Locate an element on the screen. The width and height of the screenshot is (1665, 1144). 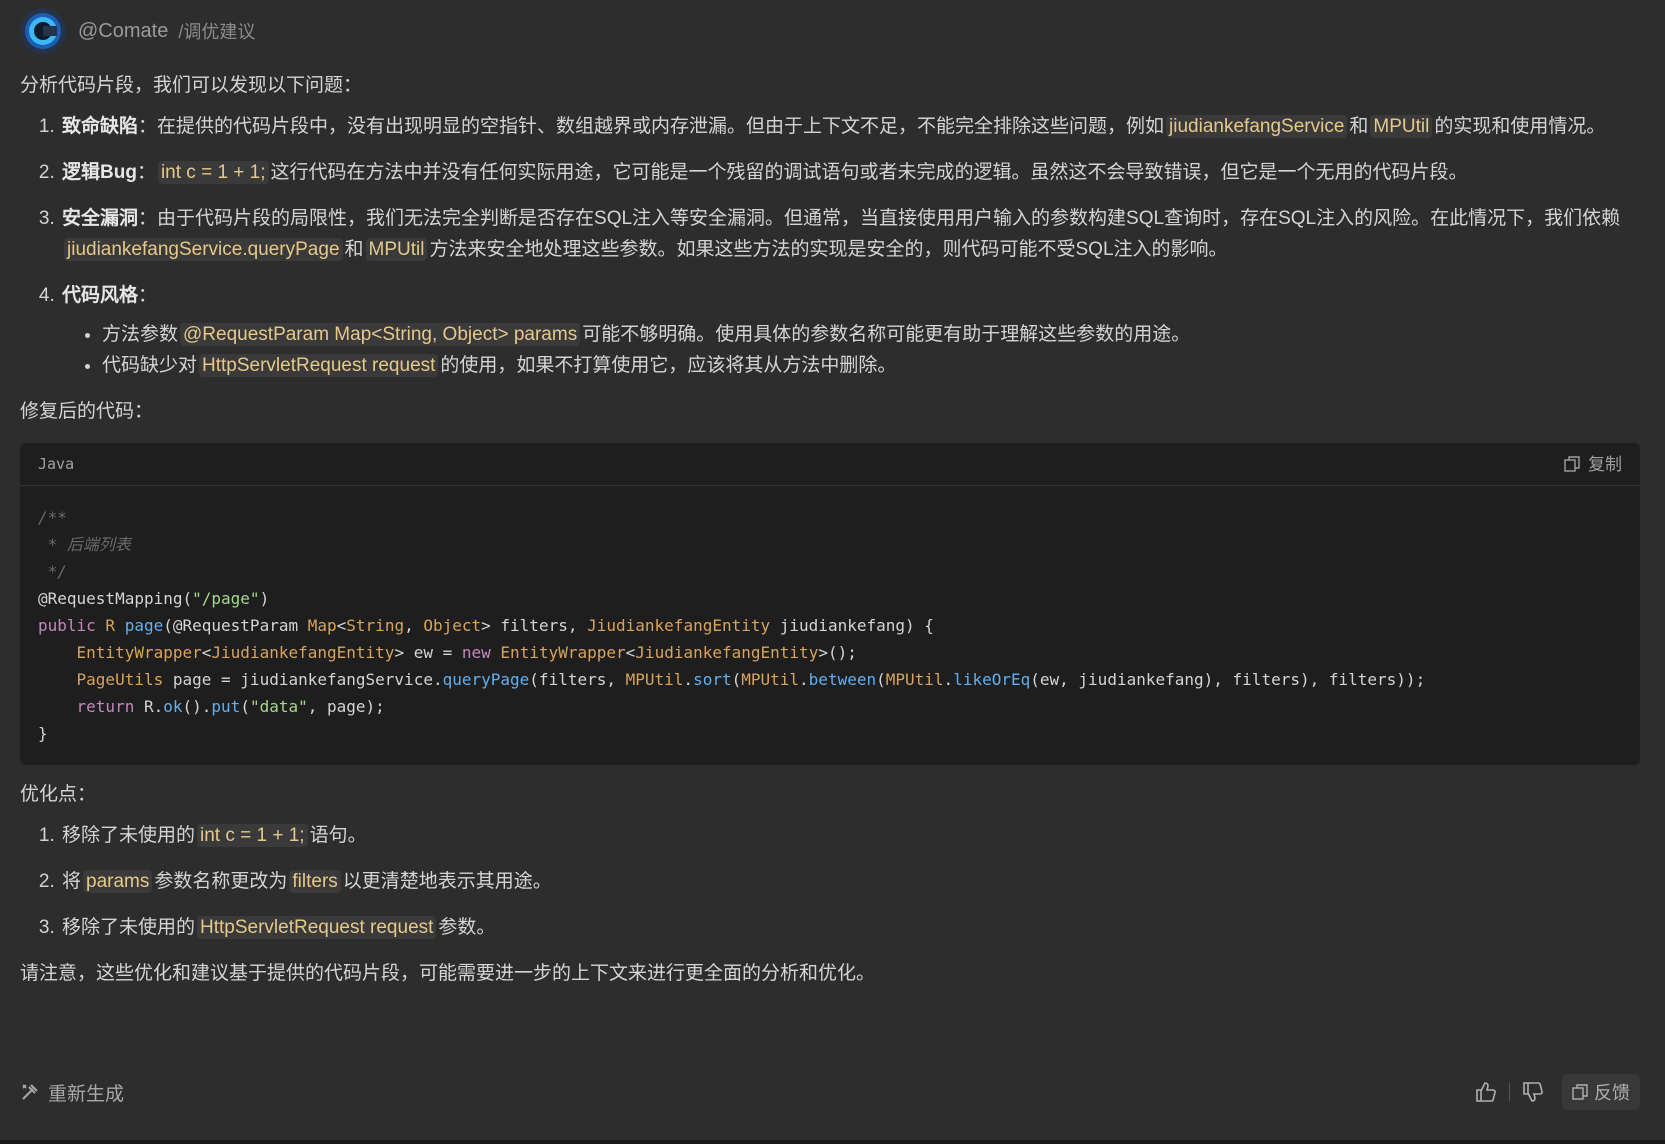
thumbs-up-icon is located at coordinates (1486, 1092).